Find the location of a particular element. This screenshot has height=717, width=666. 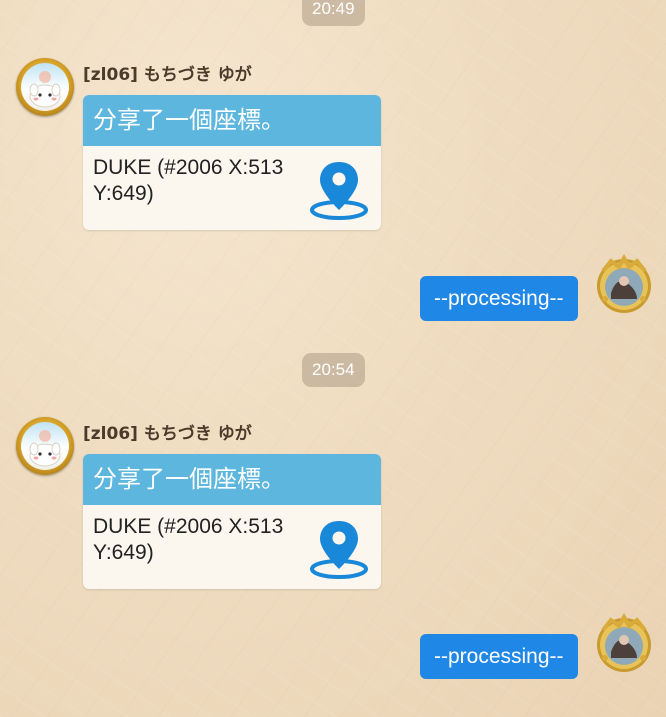

timestamp-pill: 20:54 is located at coordinates (333, 370).